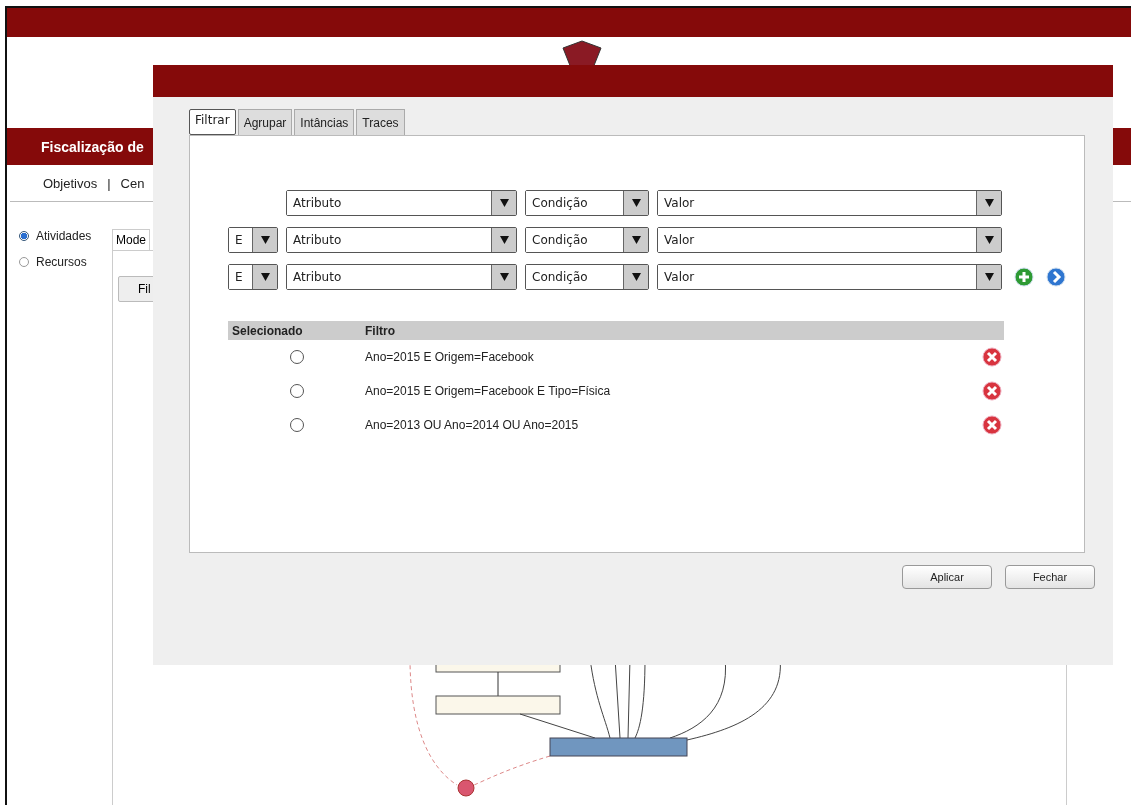  I want to click on logo-icon, so click(582, 54).